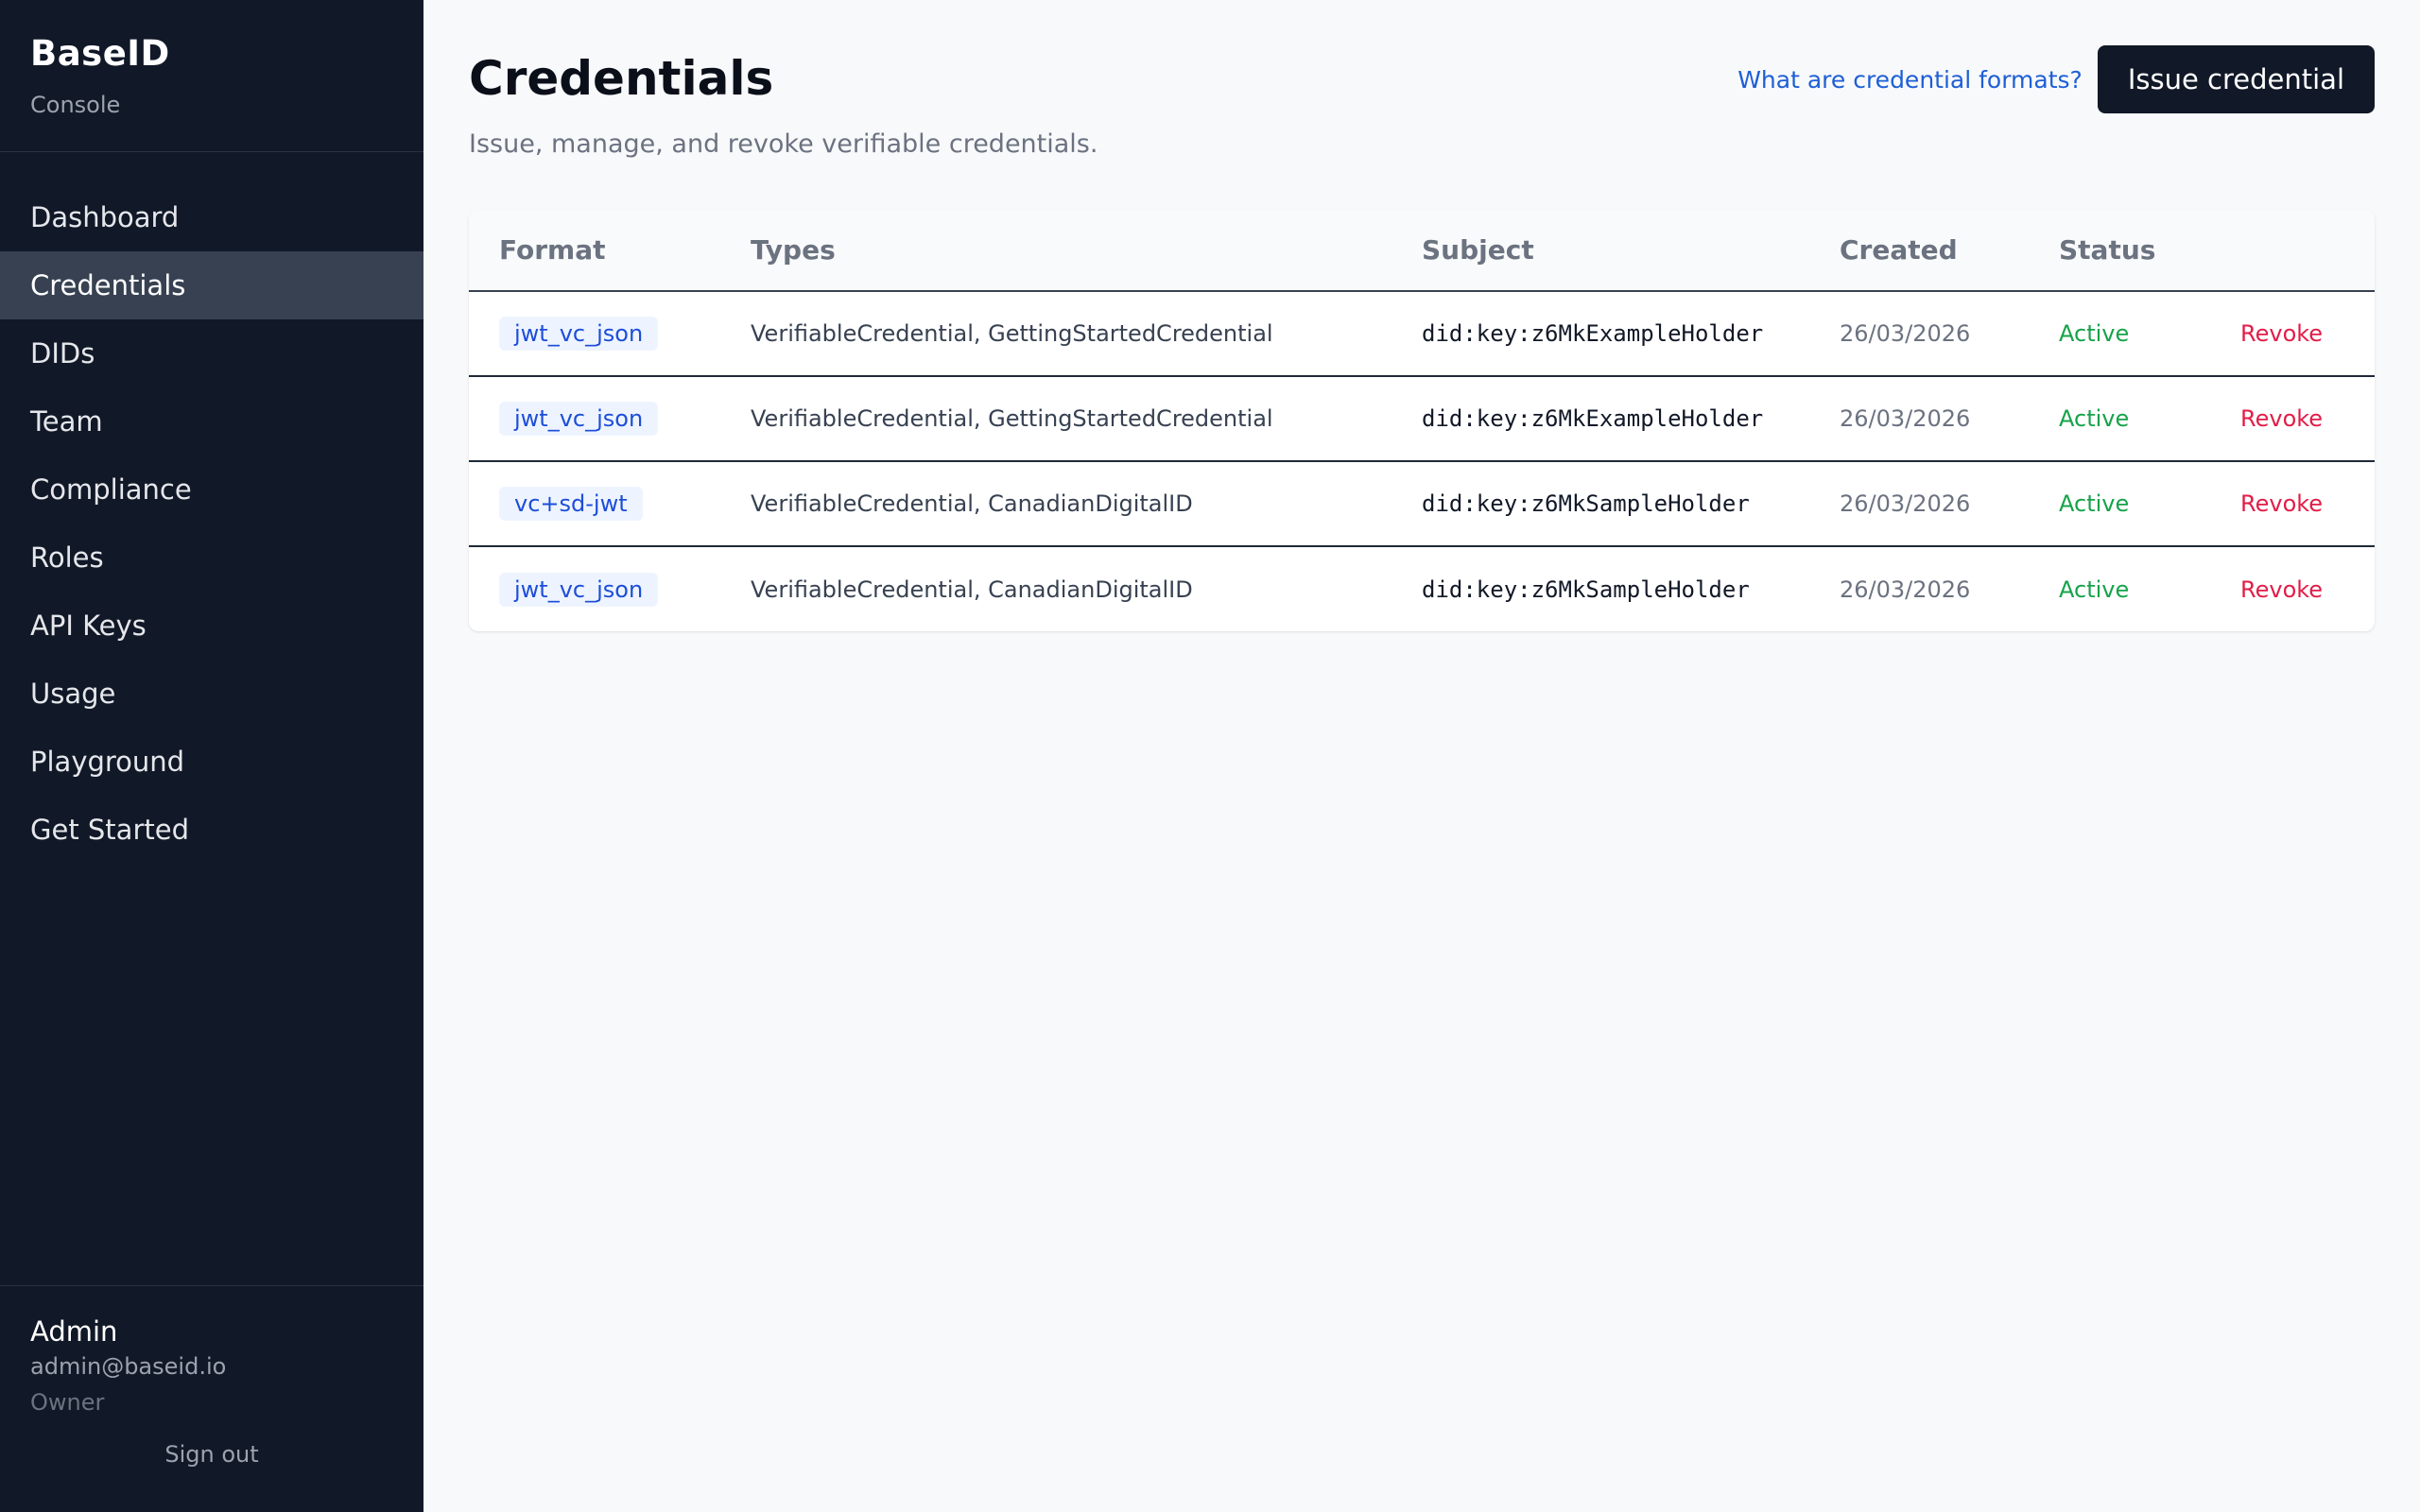 The width and height of the screenshot is (2420, 1512). What do you see at coordinates (212, 353) in the screenshot?
I see `sidebar-item-dids: DIDs` at bounding box center [212, 353].